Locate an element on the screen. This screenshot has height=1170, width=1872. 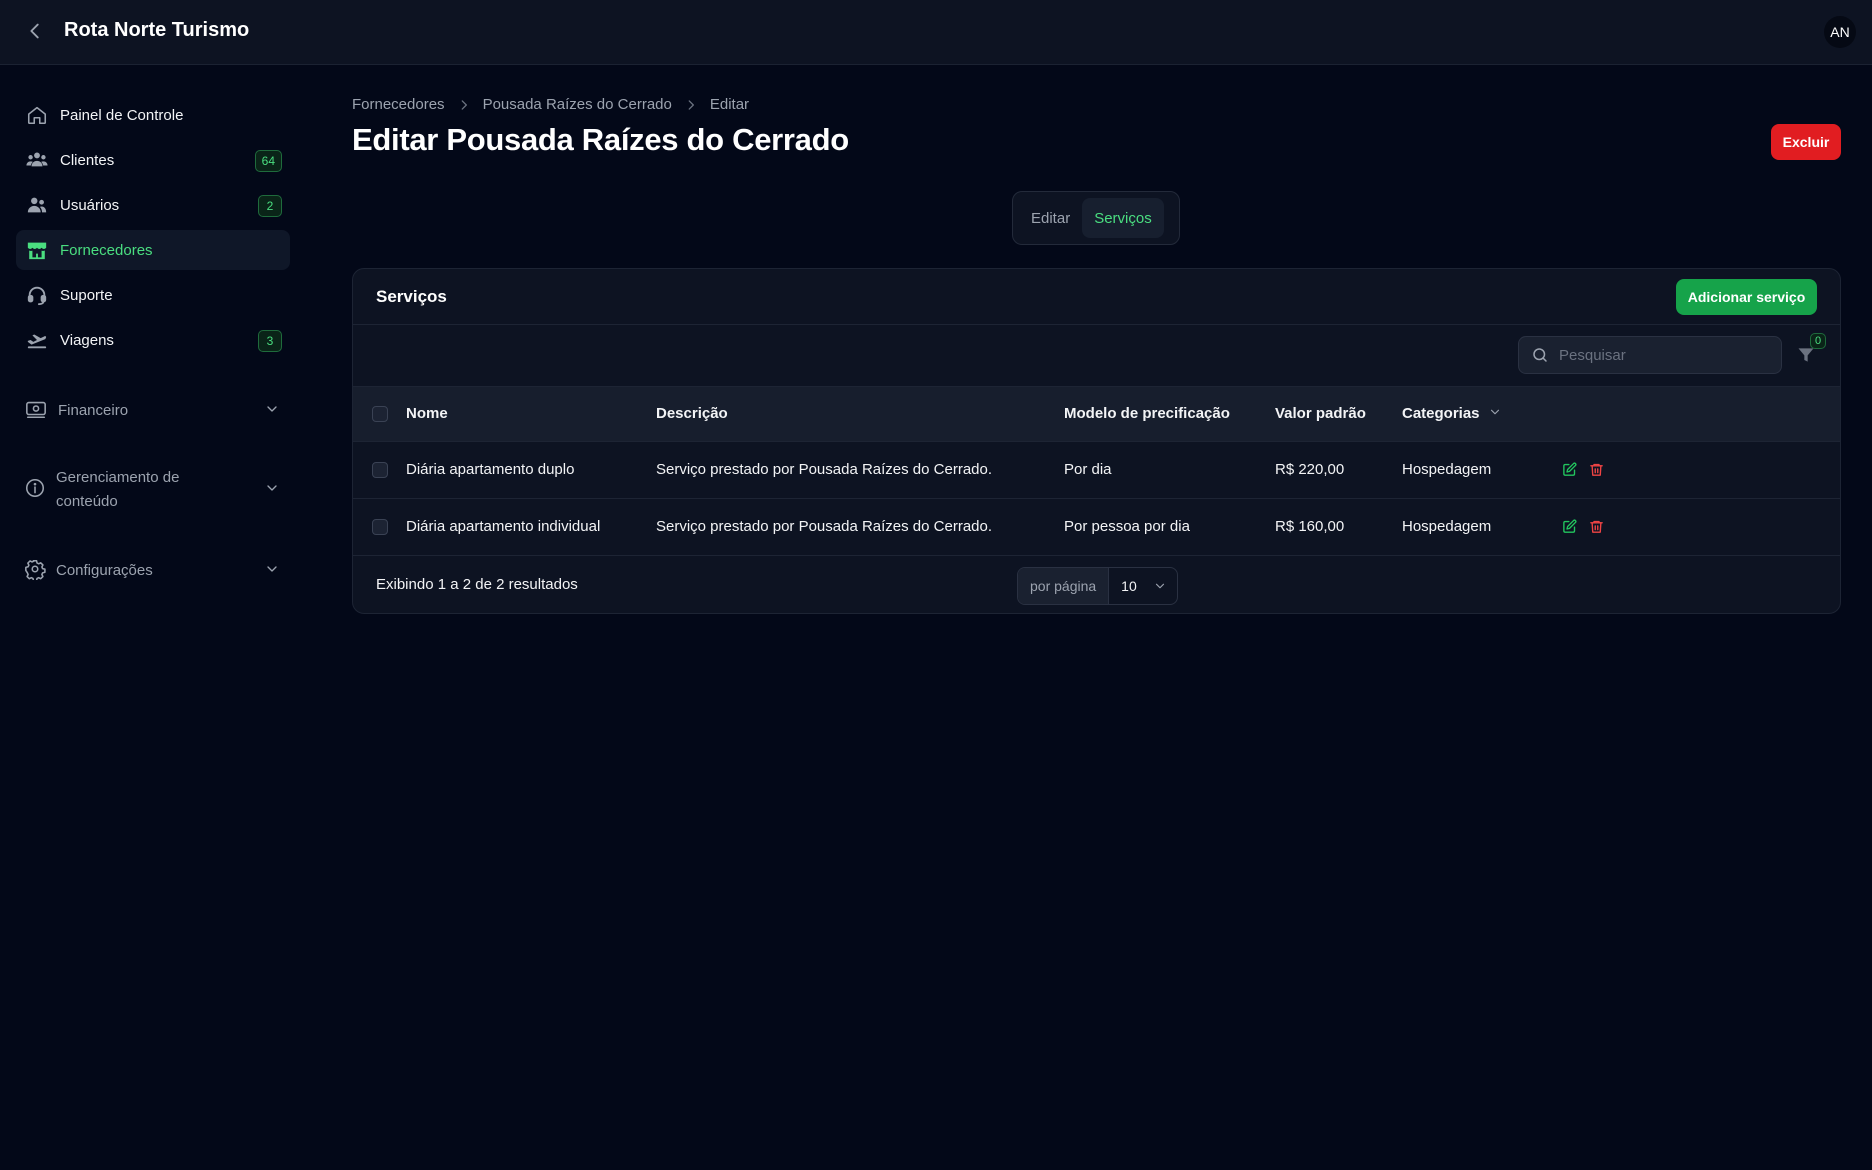
breadcrumb-link-fornecedores: Fornecedores is located at coordinates (398, 104).